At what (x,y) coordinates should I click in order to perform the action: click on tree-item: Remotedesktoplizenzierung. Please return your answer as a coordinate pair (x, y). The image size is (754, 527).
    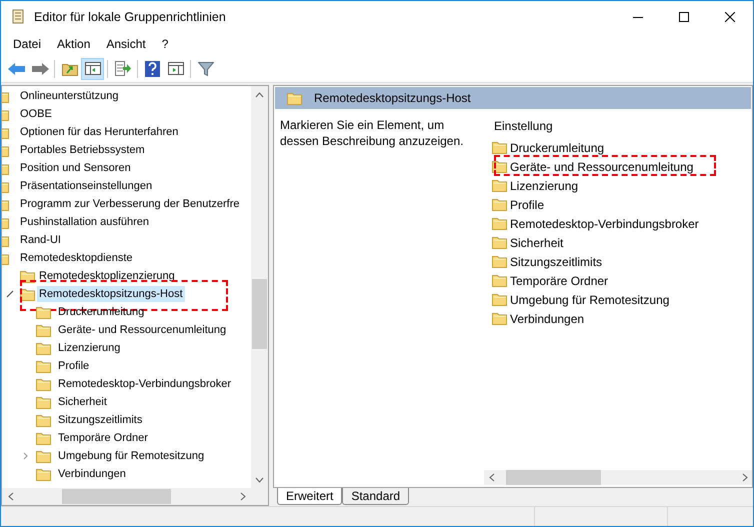
    Looking at the image, I should click on (107, 276).